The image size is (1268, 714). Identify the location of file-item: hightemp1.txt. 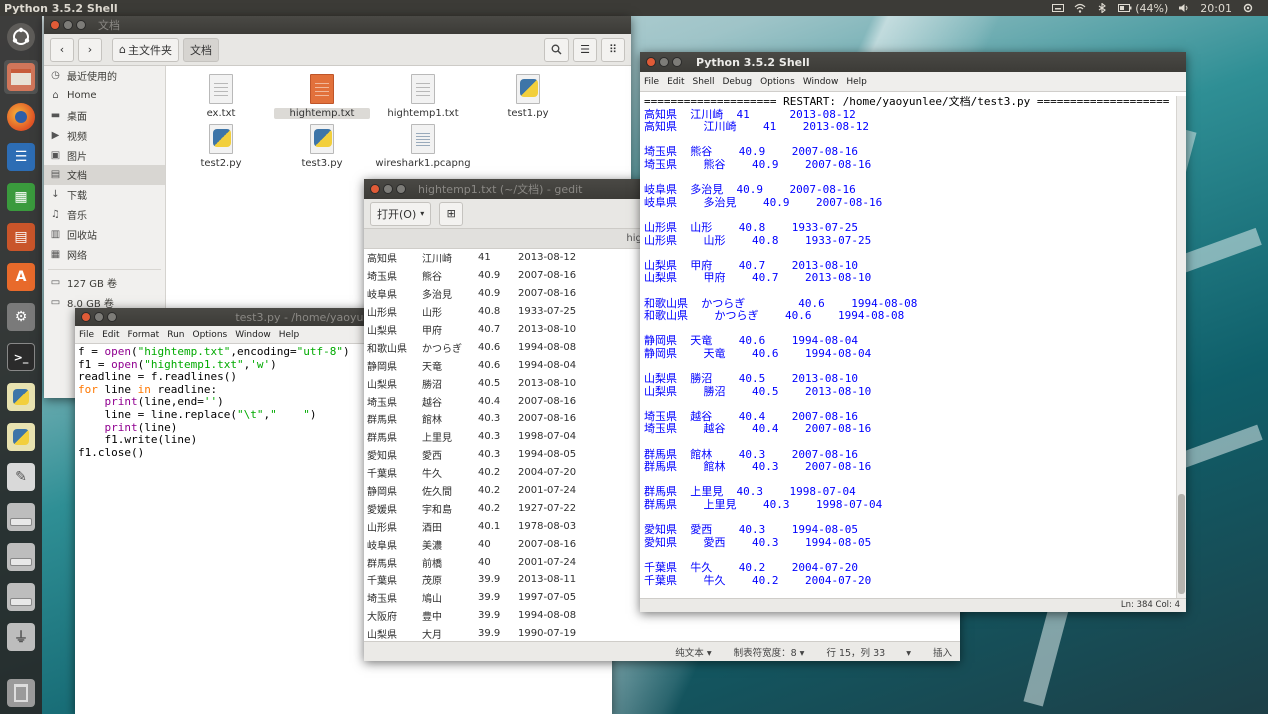
(423, 96).